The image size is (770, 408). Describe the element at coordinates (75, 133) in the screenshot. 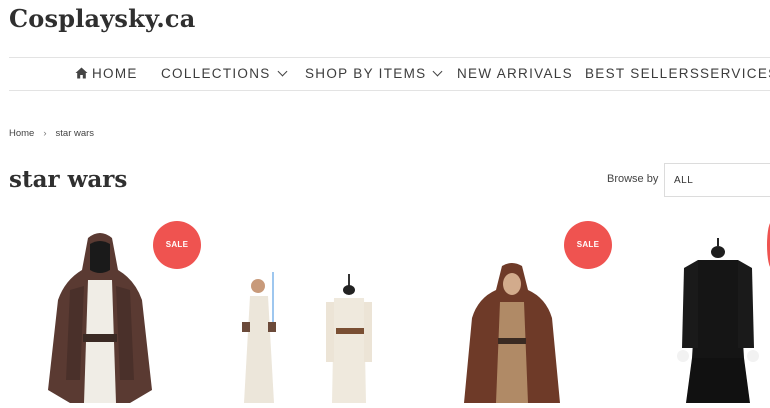

I see `breadcrumb-current: star wars` at that location.